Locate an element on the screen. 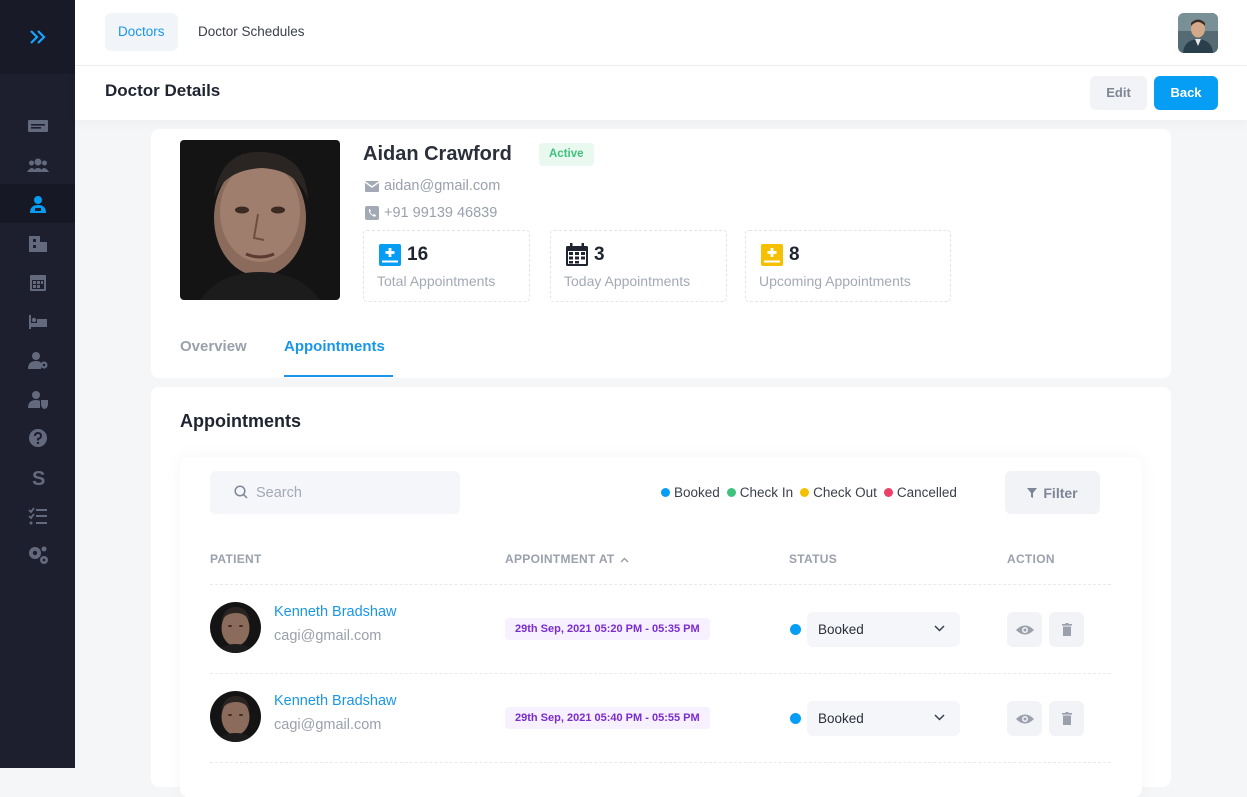 The image size is (1247, 797). appointment-time-badge: 29th Sep, 2021 05:20 PM - 05:35 PM is located at coordinates (607, 629).